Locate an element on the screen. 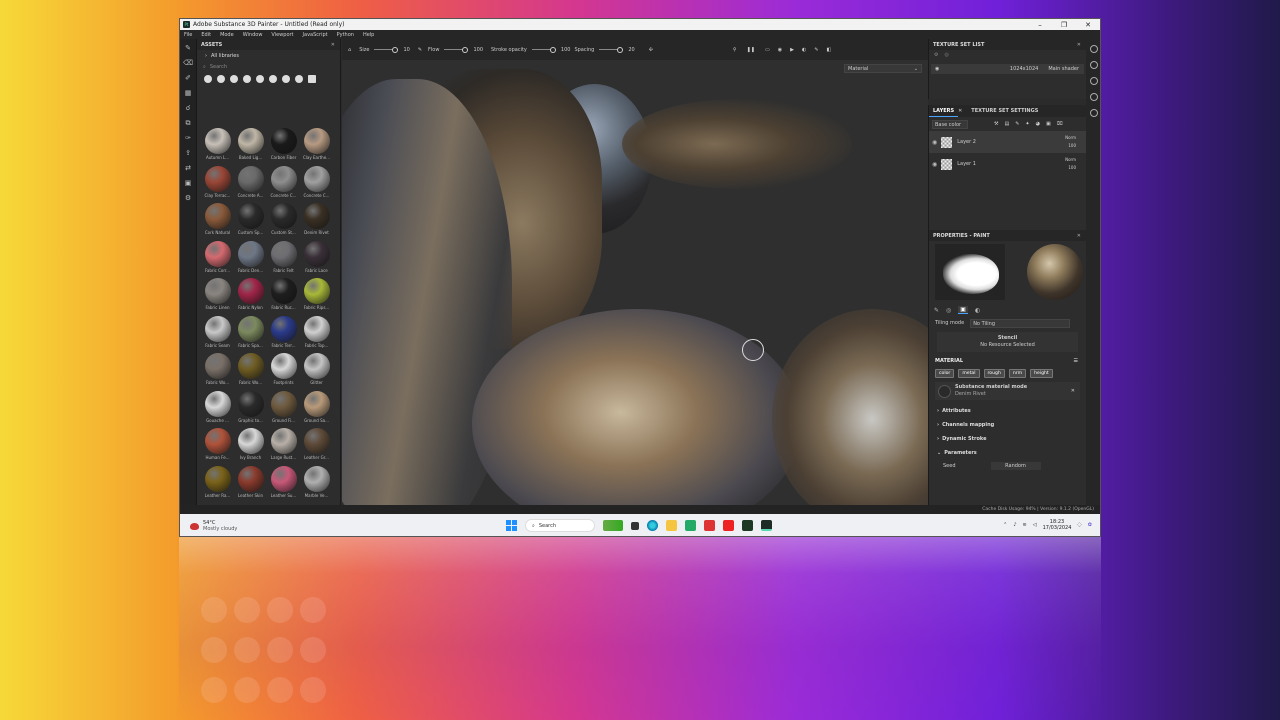 This screenshot has height=720, width=1280. menu-mode: Mode is located at coordinates (227, 35).